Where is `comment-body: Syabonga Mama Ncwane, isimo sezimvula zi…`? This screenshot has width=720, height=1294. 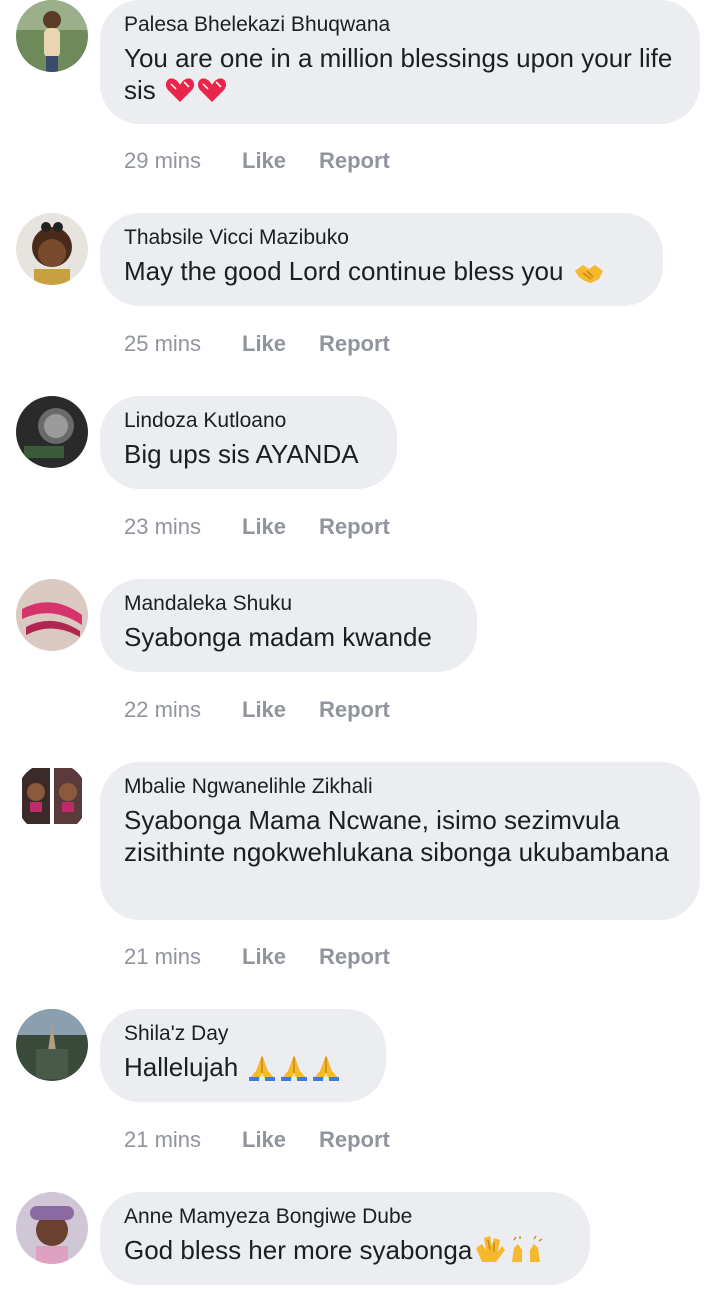 comment-body: Syabonga Mama Ncwane, isimo sezimvula zi… is located at coordinates (396, 836).